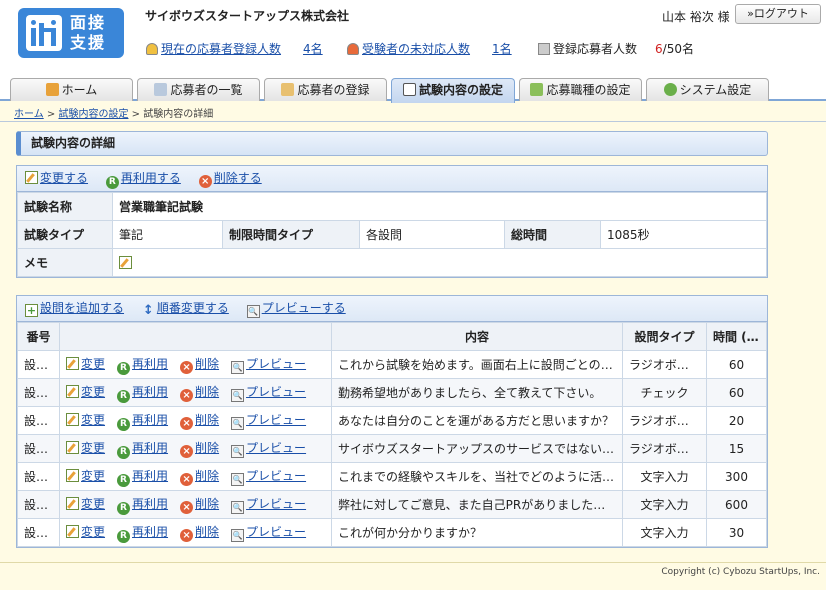  What do you see at coordinates (477, 504) in the screenshot?
I see `question-content: 弊社に対してご意見、また自己PRがありましたらご記入下さい。` at bounding box center [477, 504].